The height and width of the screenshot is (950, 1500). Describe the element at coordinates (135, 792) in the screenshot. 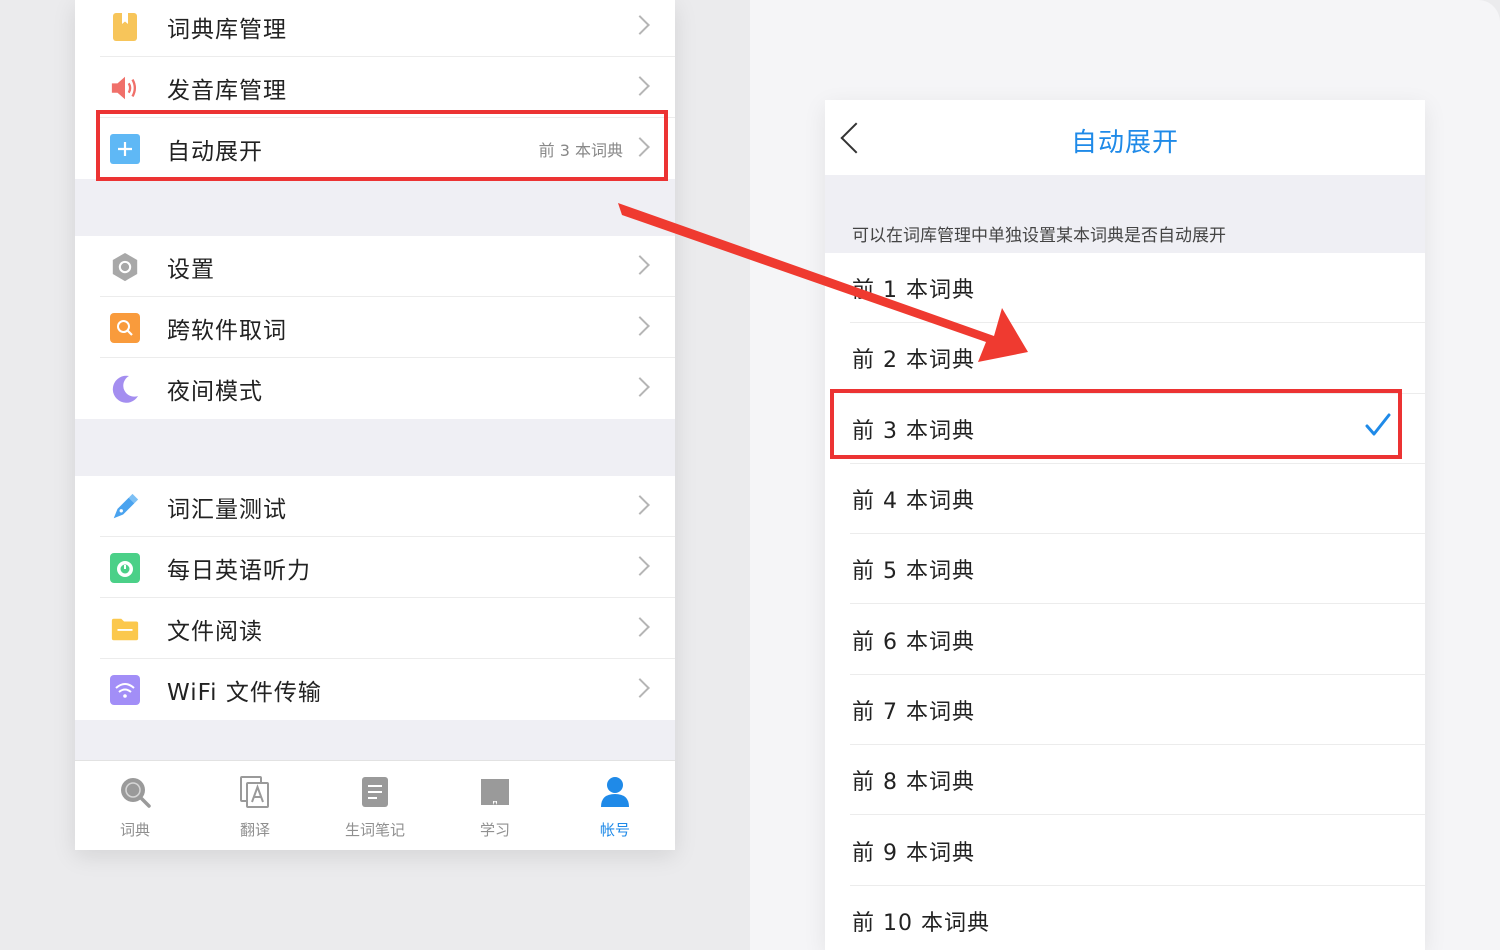

I see `search-tab-icon` at that location.